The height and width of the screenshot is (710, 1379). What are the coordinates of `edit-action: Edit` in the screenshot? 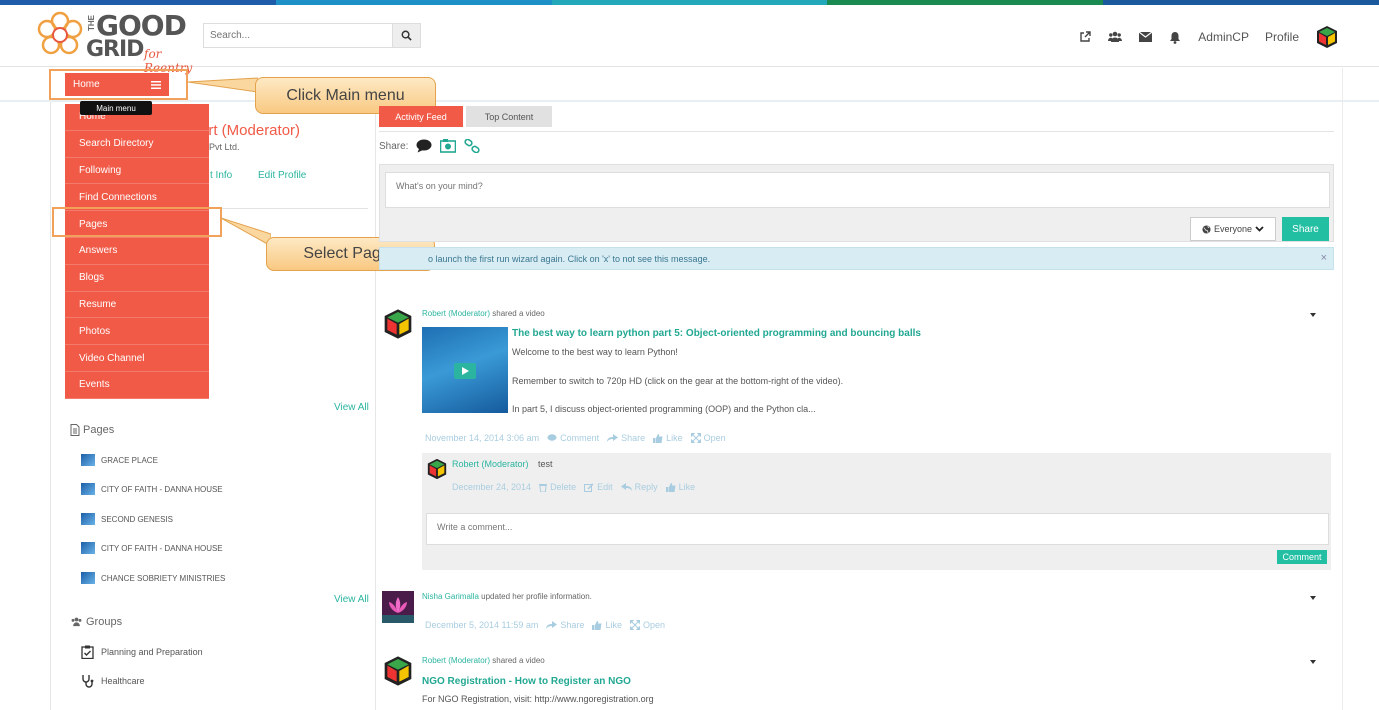 It's located at (598, 487).